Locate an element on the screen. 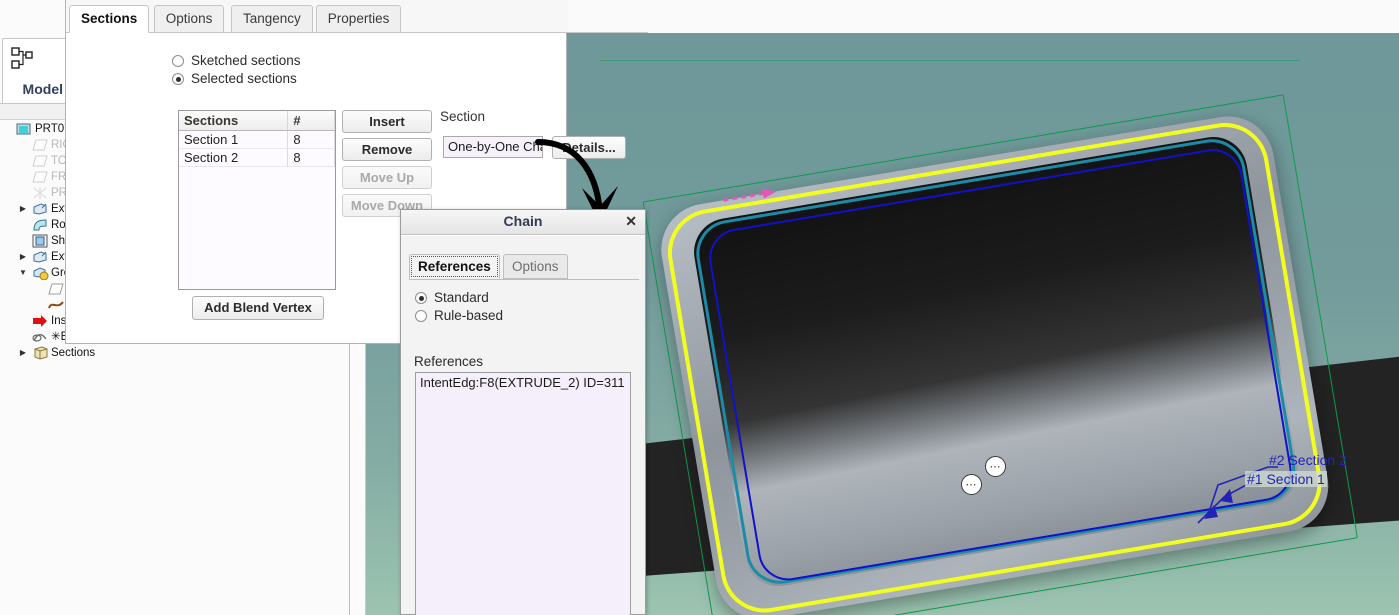 Image resolution: width=1399 pixels, height=615 pixels. section-group-label: Section is located at coordinates (463, 116).